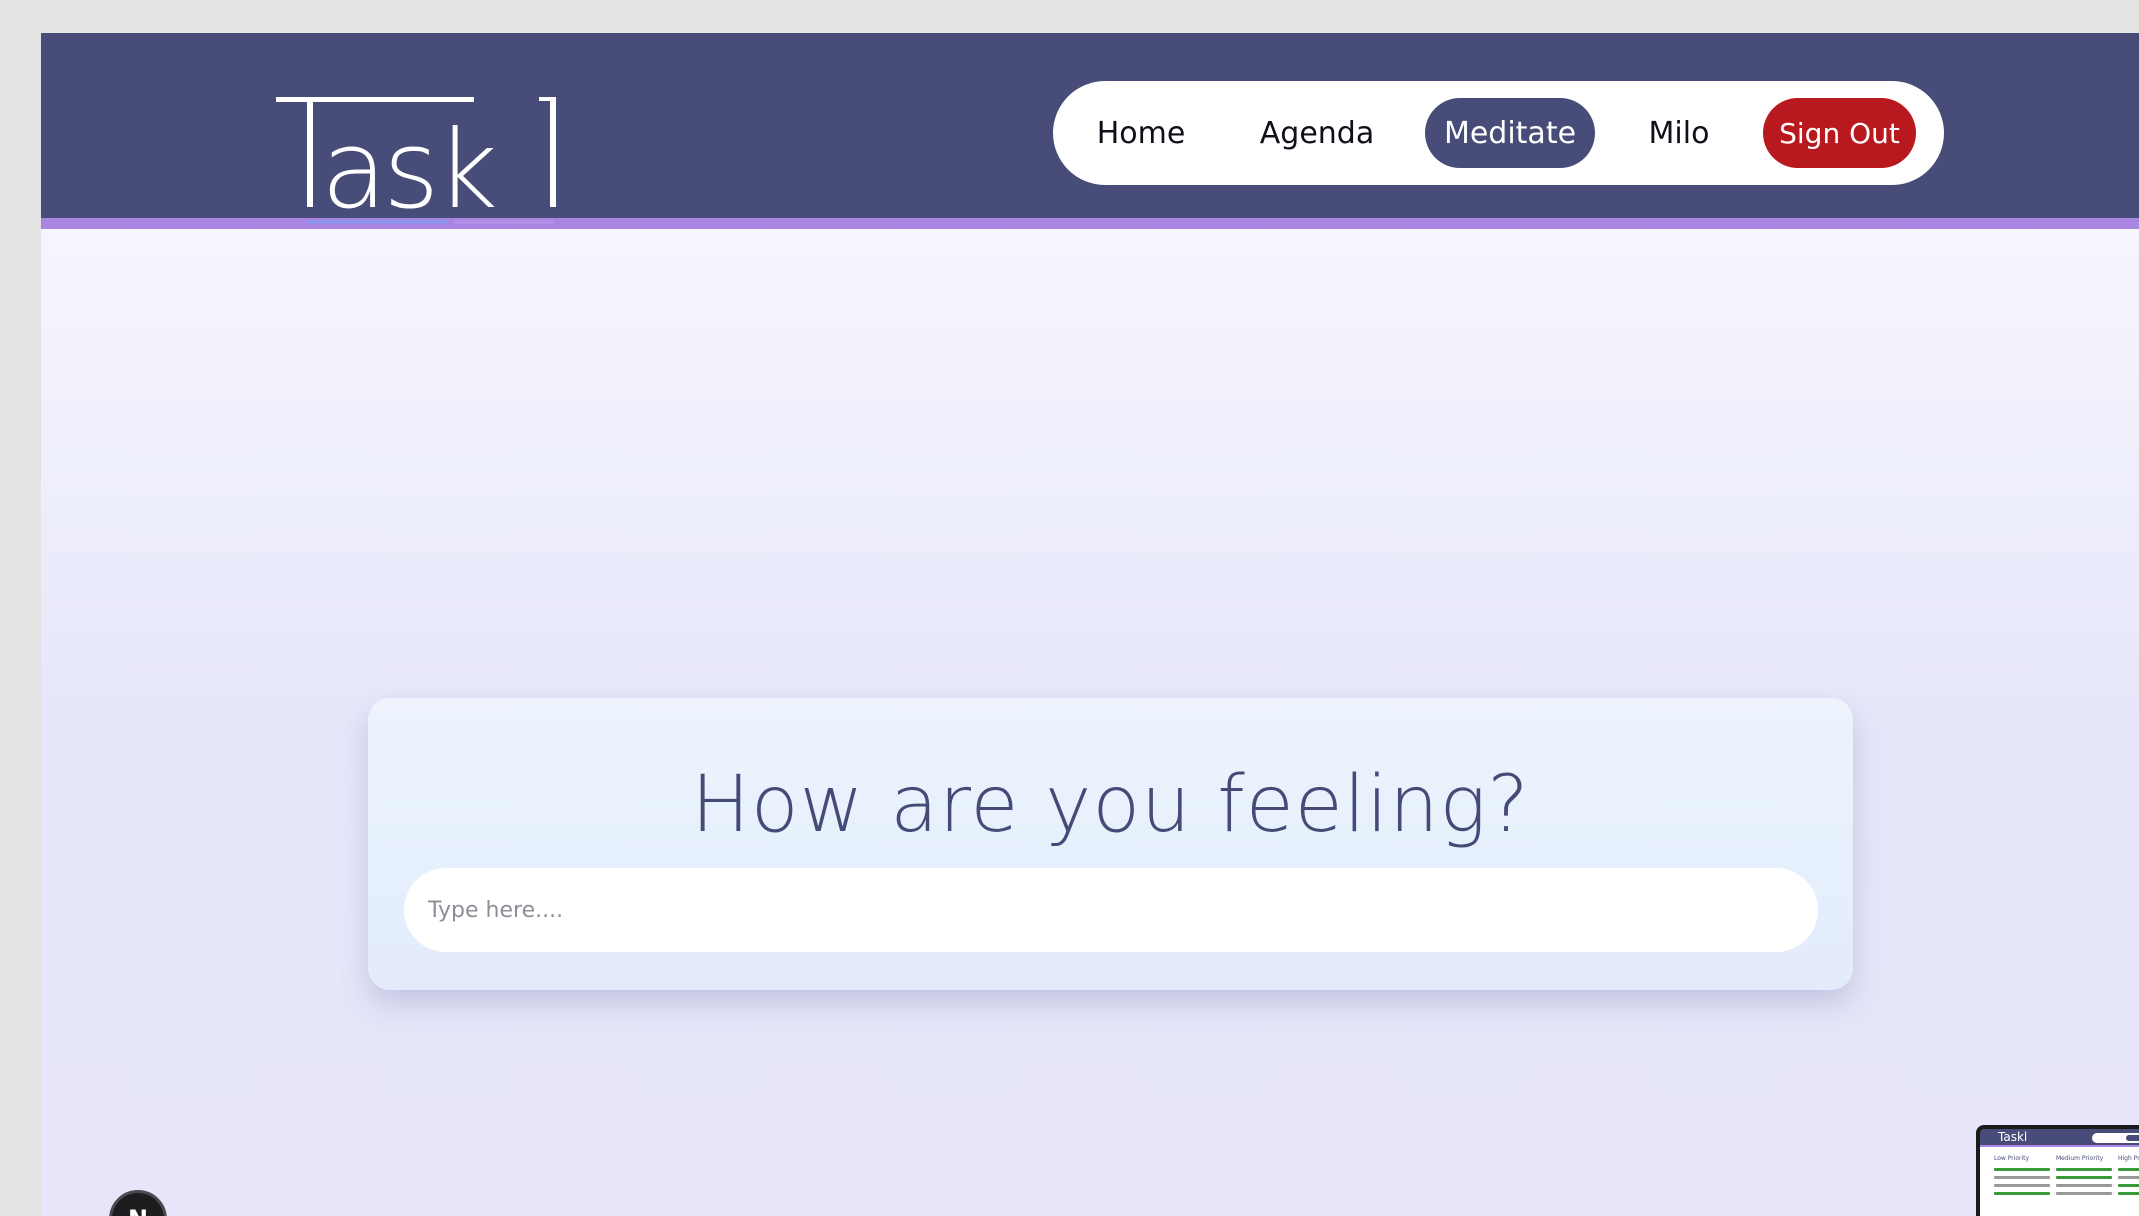 This screenshot has width=2139, height=1216. I want to click on preview-column-title: Medium Priority, so click(2080, 1158).